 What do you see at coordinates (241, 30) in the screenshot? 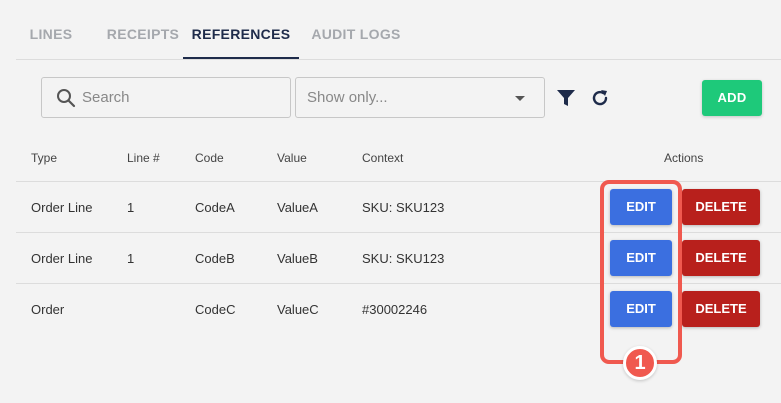
I see `tab-references: REFERENCES` at bounding box center [241, 30].